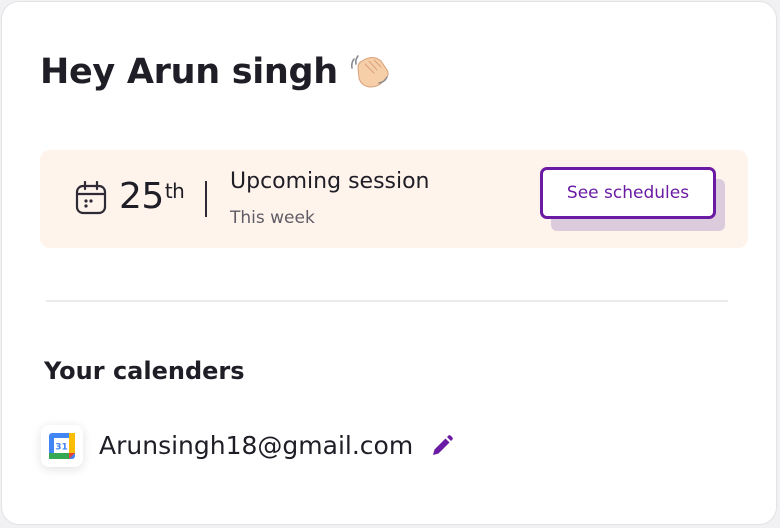  Describe the element at coordinates (256, 445) in the screenshot. I see `calendar-email: Arunsingh18@gmail.com` at that location.